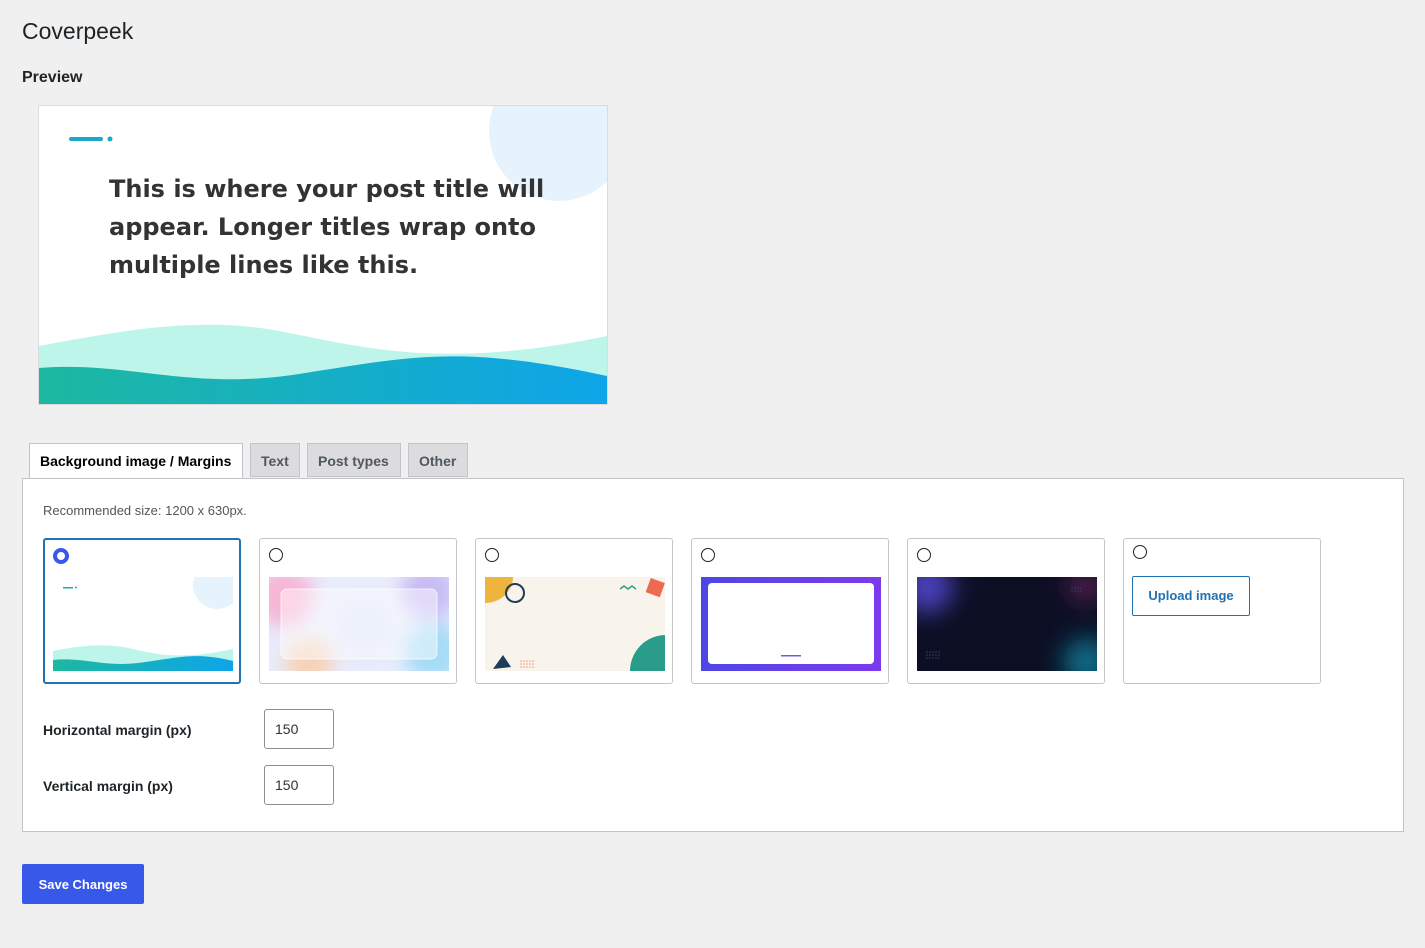  Describe the element at coordinates (791, 624) in the screenshot. I see `purple-frame-thumbnail` at that location.